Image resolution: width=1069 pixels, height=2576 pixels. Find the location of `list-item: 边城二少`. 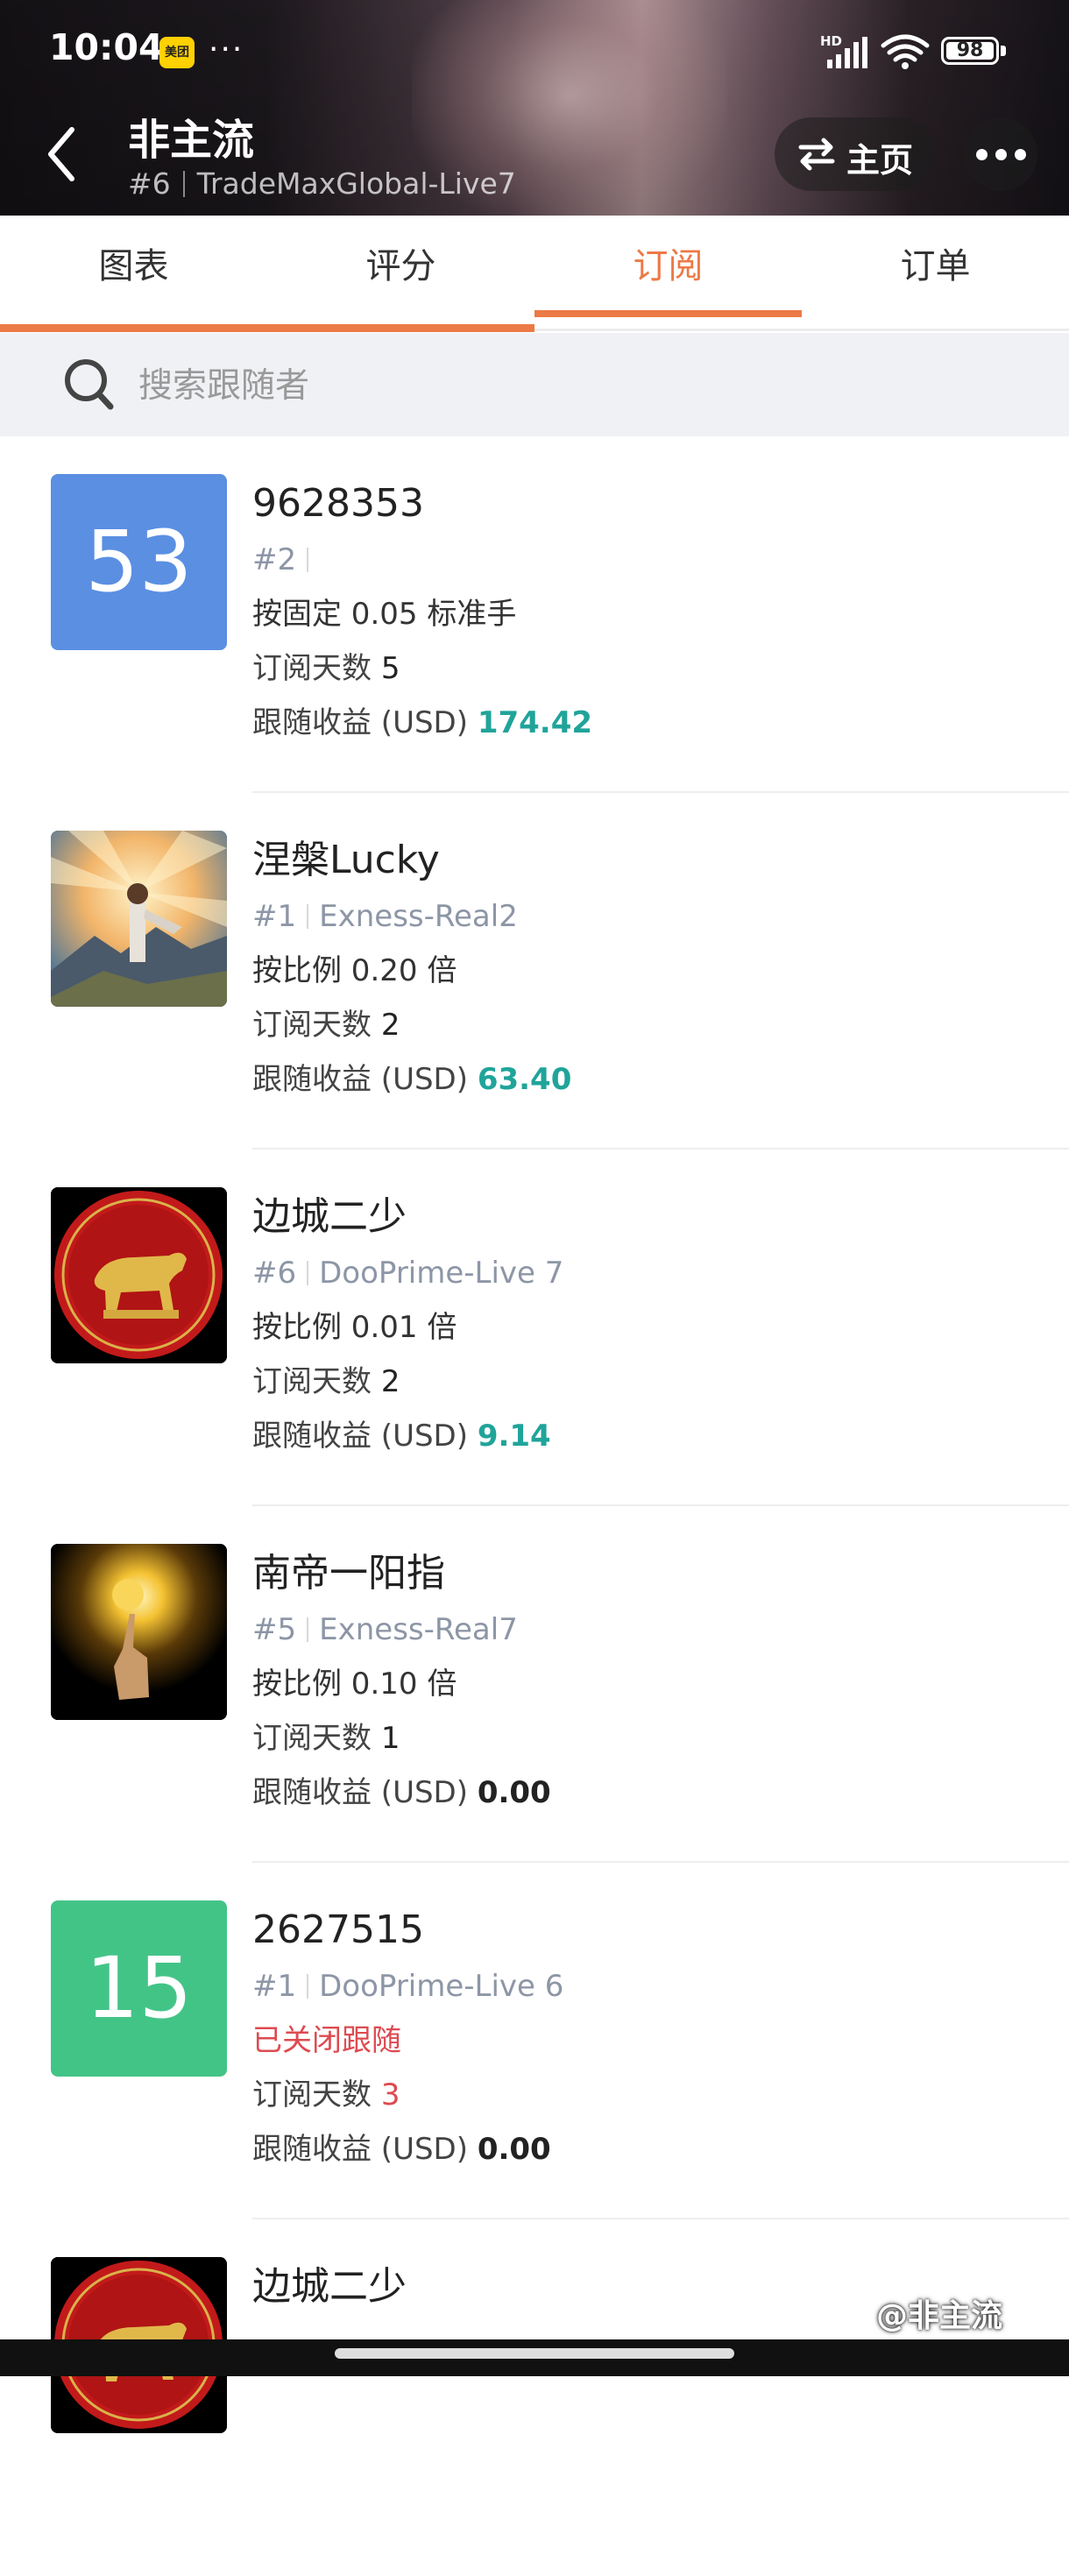

list-item: 边城二少 is located at coordinates (534, 2397).